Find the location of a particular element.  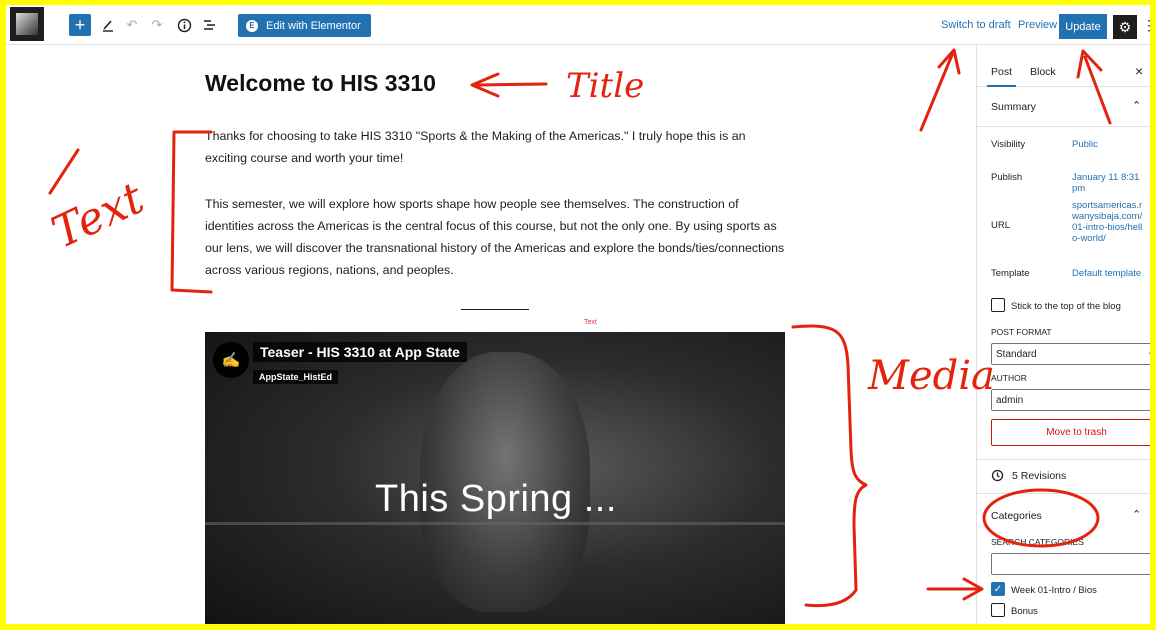

add-block-button: + is located at coordinates (80, 25).